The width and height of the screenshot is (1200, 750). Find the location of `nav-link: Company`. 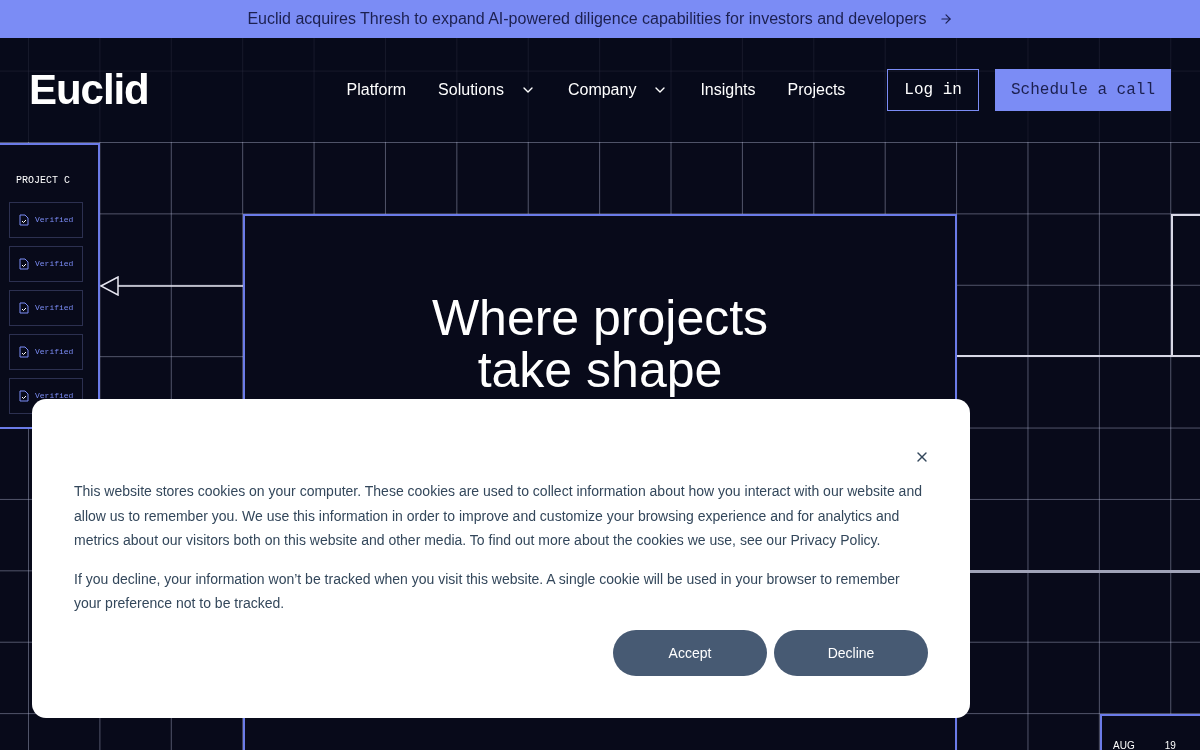

nav-link: Company is located at coordinates (618, 90).